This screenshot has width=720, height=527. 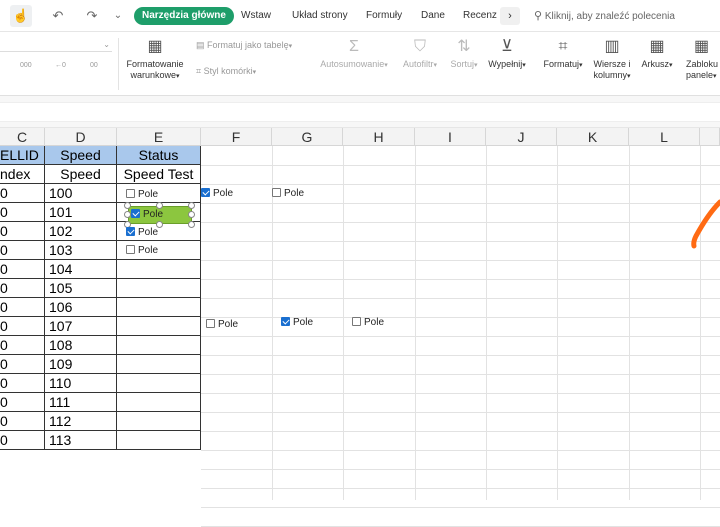 What do you see at coordinates (81, 193) in the screenshot?
I see `cell-d-data: 100` at bounding box center [81, 193].